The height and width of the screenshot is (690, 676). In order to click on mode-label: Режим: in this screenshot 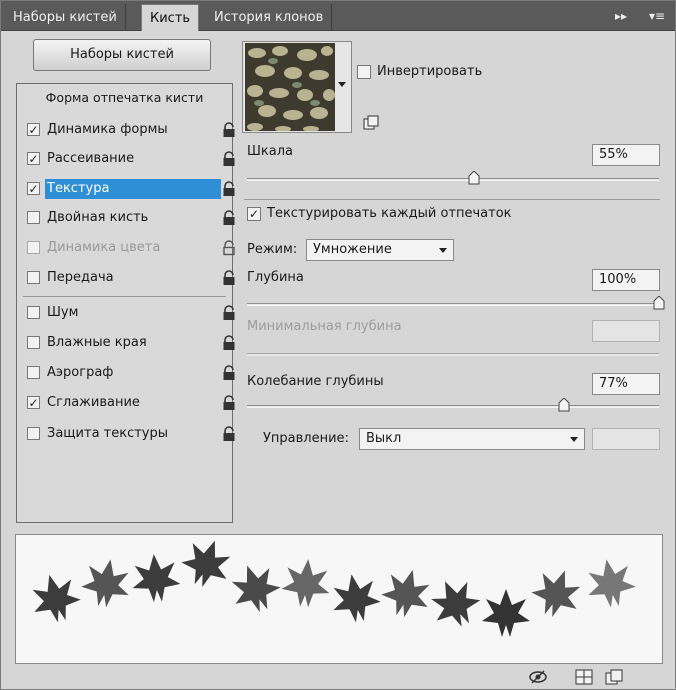, I will do `click(272, 249)`.